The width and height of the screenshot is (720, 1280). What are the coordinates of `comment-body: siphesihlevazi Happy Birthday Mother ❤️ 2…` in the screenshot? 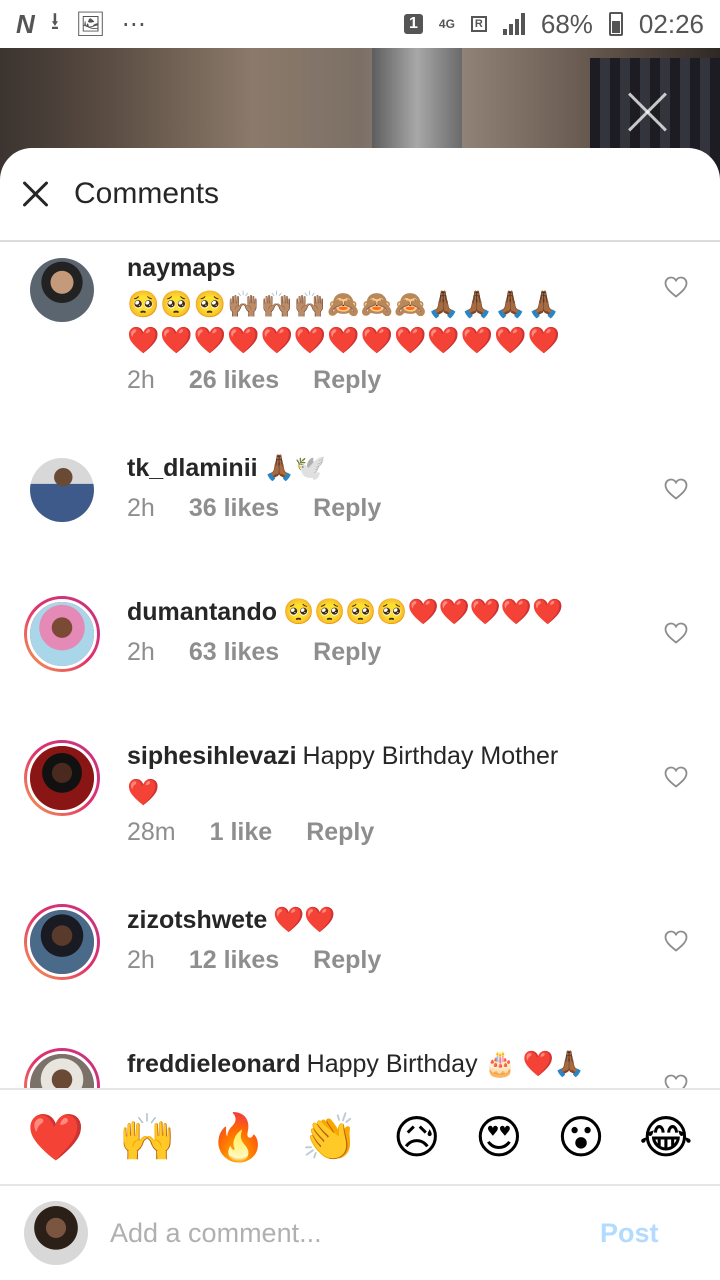 It's located at (377, 792).